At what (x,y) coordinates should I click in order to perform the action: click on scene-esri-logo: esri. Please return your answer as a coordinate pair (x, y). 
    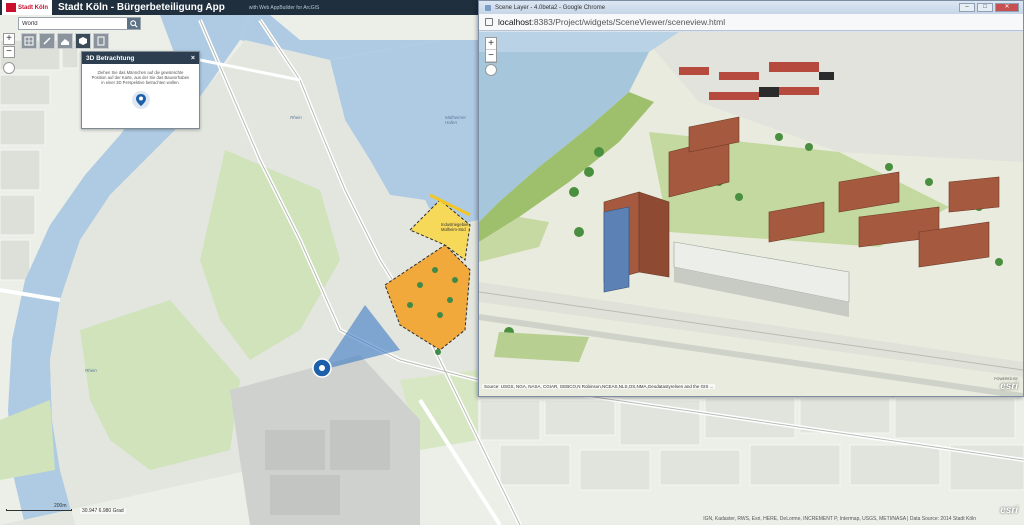
    Looking at the image, I should click on (1009, 386).